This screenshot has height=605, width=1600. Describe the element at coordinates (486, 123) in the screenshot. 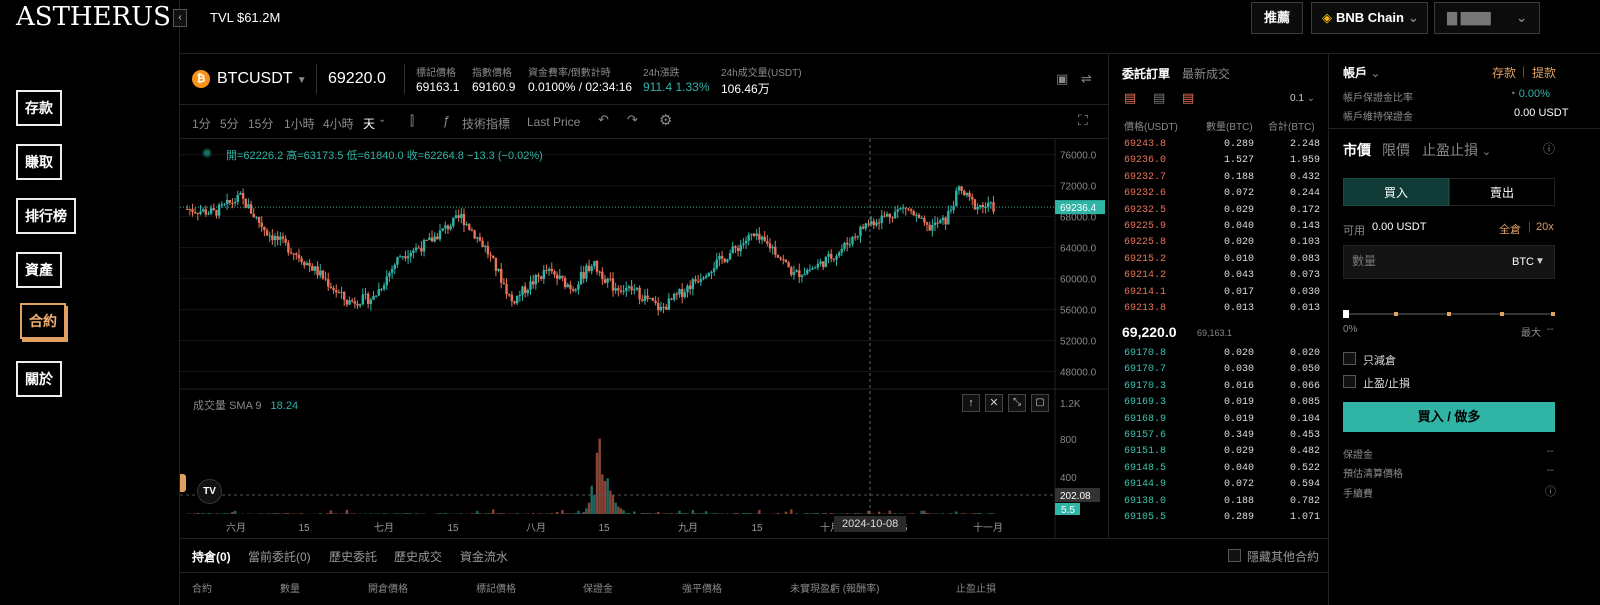

I see `indicators-button: 技術指標` at that location.